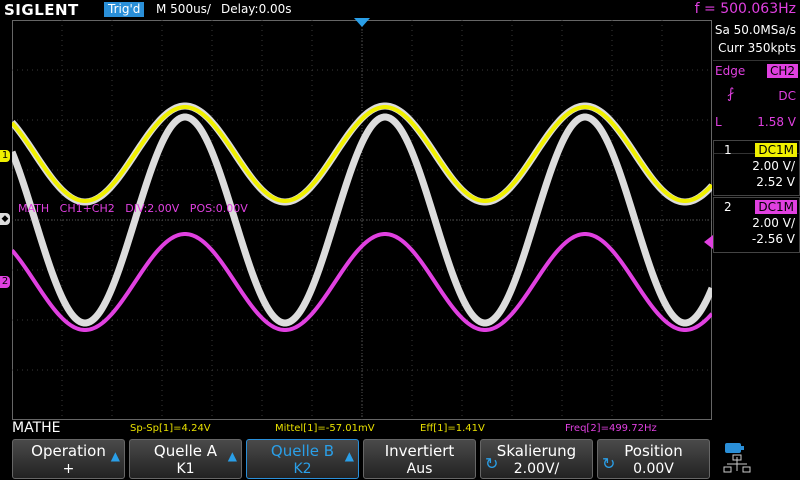 The width and height of the screenshot is (800, 480). What do you see at coordinates (452, 428) in the screenshot?
I see `measurement-rms: Eff[1]=1.41V` at bounding box center [452, 428].